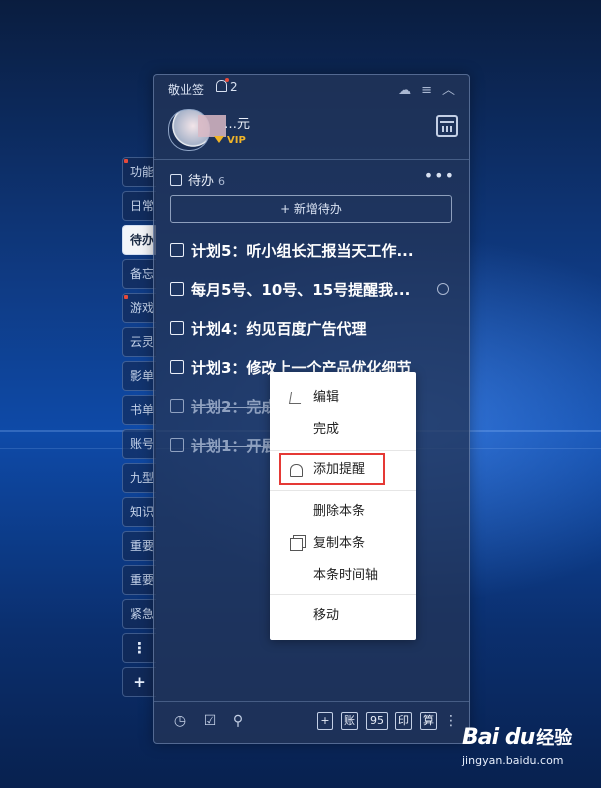 Image resolution: width=601 pixels, height=788 pixels. Describe the element at coordinates (343, 430) in the screenshot. I see `menu-item-complete: 完成` at that location.